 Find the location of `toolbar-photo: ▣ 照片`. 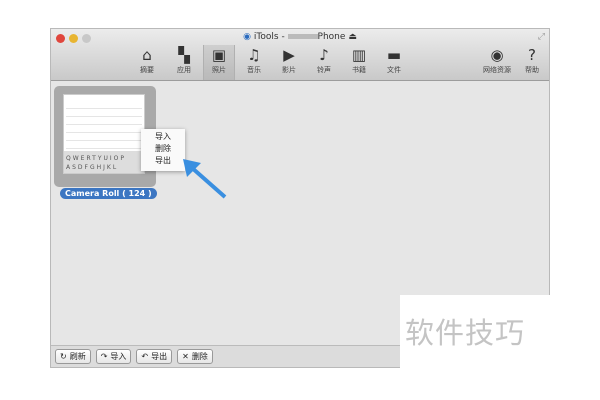

toolbar-photo: ▣ 照片 is located at coordinates (219, 62).